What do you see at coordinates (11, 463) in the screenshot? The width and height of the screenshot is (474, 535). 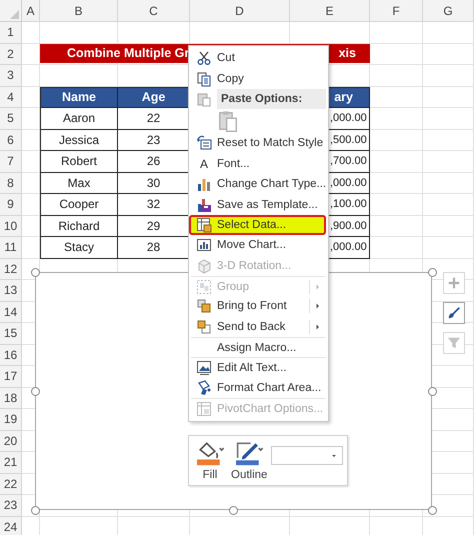 I see `row-header: 21` at bounding box center [11, 463].